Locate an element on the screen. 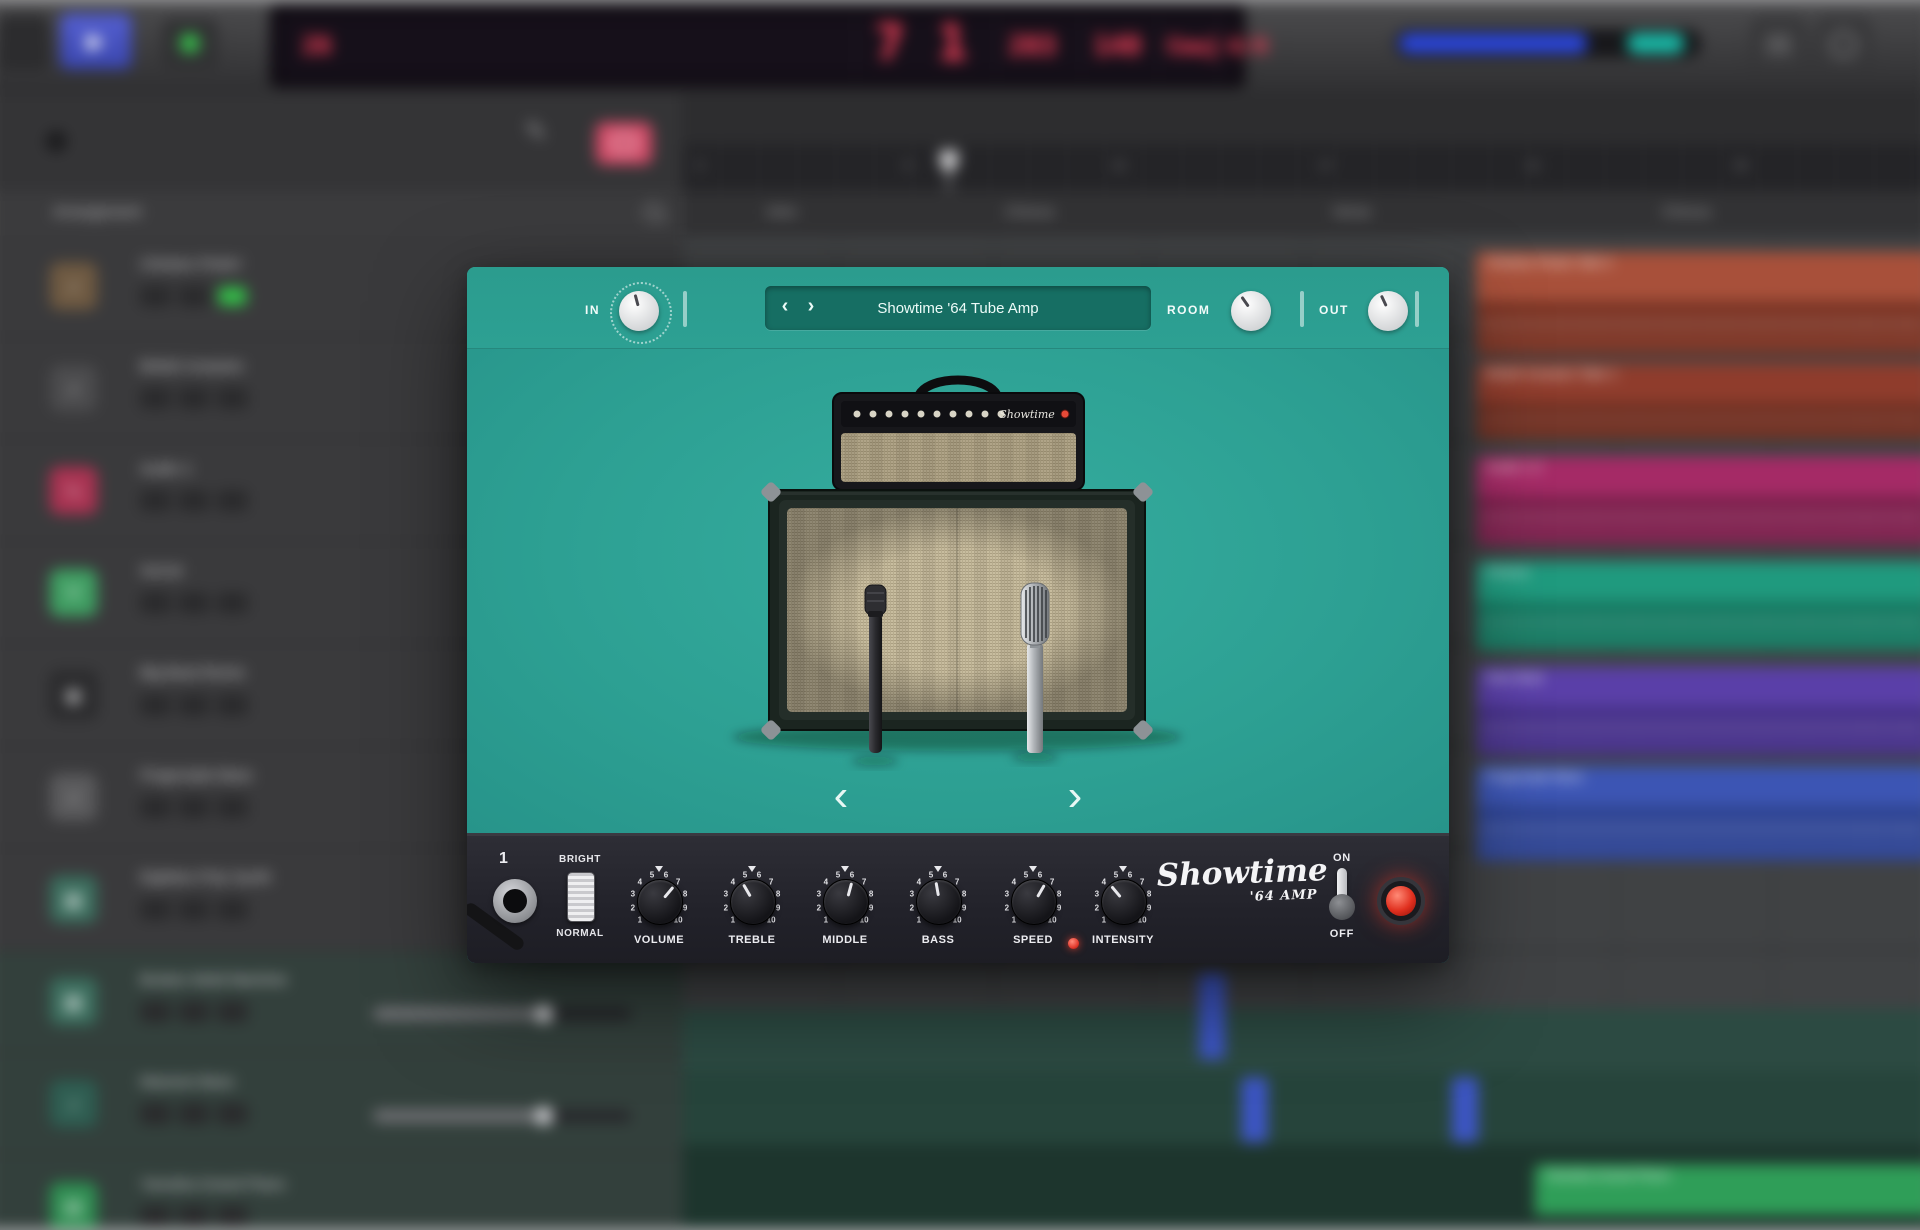  knob-rotation is located at coordinates (939, 902).